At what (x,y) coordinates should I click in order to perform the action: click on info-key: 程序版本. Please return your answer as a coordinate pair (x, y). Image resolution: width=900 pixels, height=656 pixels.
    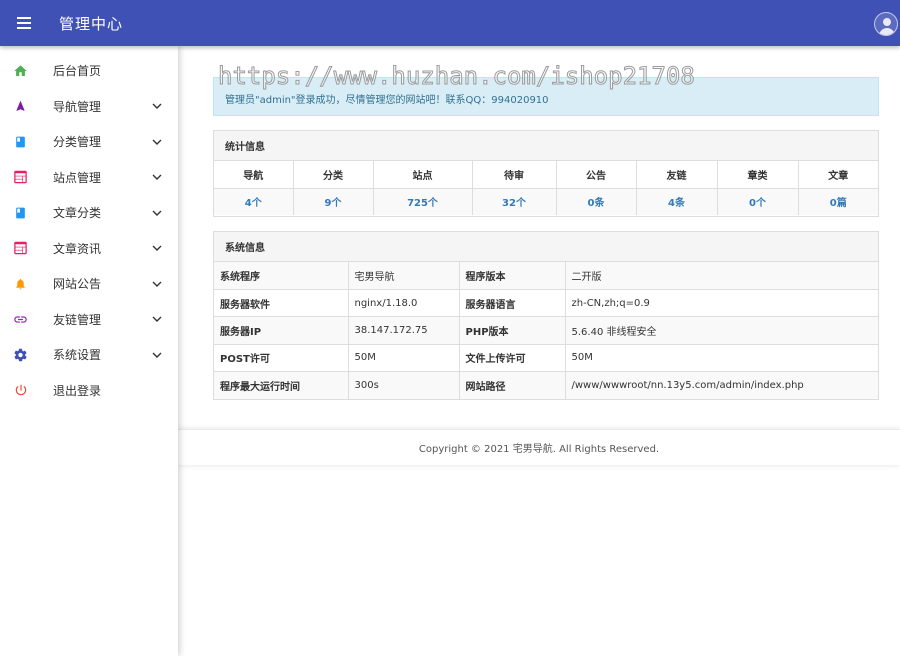
    Looking at the image, I should click on (512, 276).